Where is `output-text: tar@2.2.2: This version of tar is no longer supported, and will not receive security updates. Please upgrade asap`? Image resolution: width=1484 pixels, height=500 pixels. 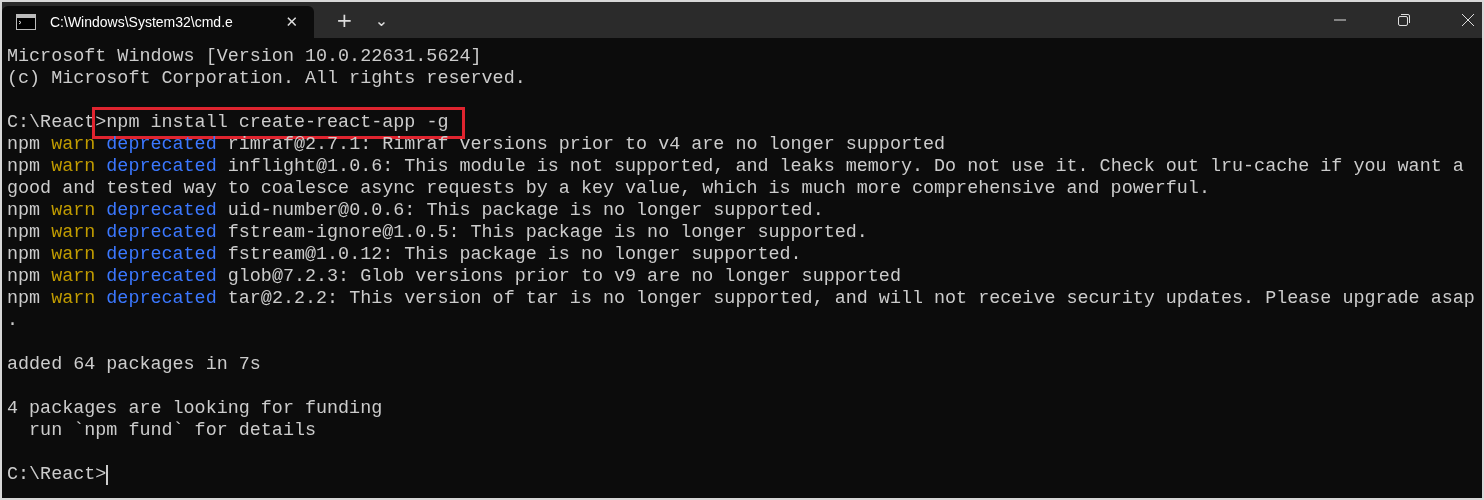 output-text: tar@2.2.2: This version of tar is no longer supported, and will not receive security updates. Please upgrade asap is located at coordinates (851, 299).